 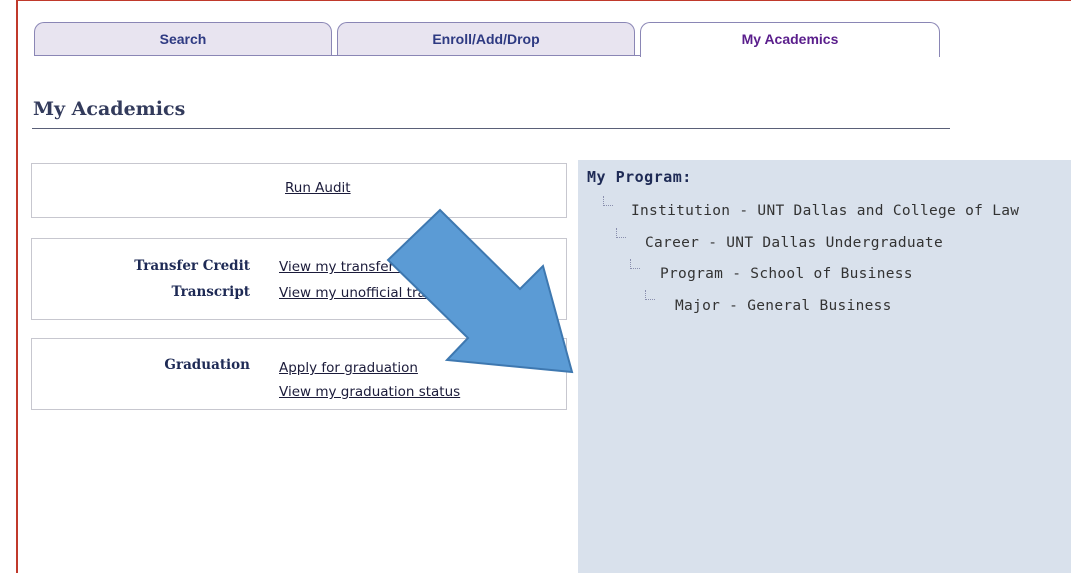 What do you see at coordinates (639, 177) in the screenshot?
I see `my-program-heading: My Program:` at bounding box center [639, 177].